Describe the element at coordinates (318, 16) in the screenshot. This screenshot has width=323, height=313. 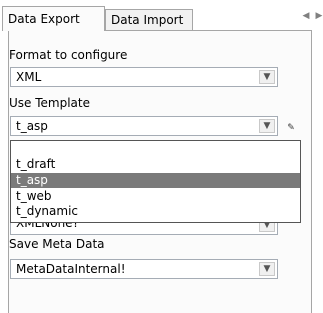
I see `chevron-right-icon: ▶` at that location.